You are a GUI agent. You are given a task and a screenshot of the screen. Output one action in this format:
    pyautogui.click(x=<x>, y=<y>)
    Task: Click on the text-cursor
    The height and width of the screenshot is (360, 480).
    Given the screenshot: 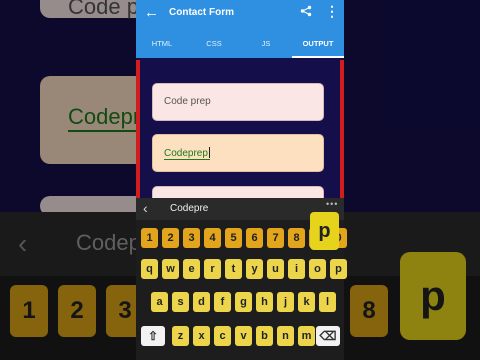 What is the action you would take?
    pyautogui.click(x=209, y=152)
    